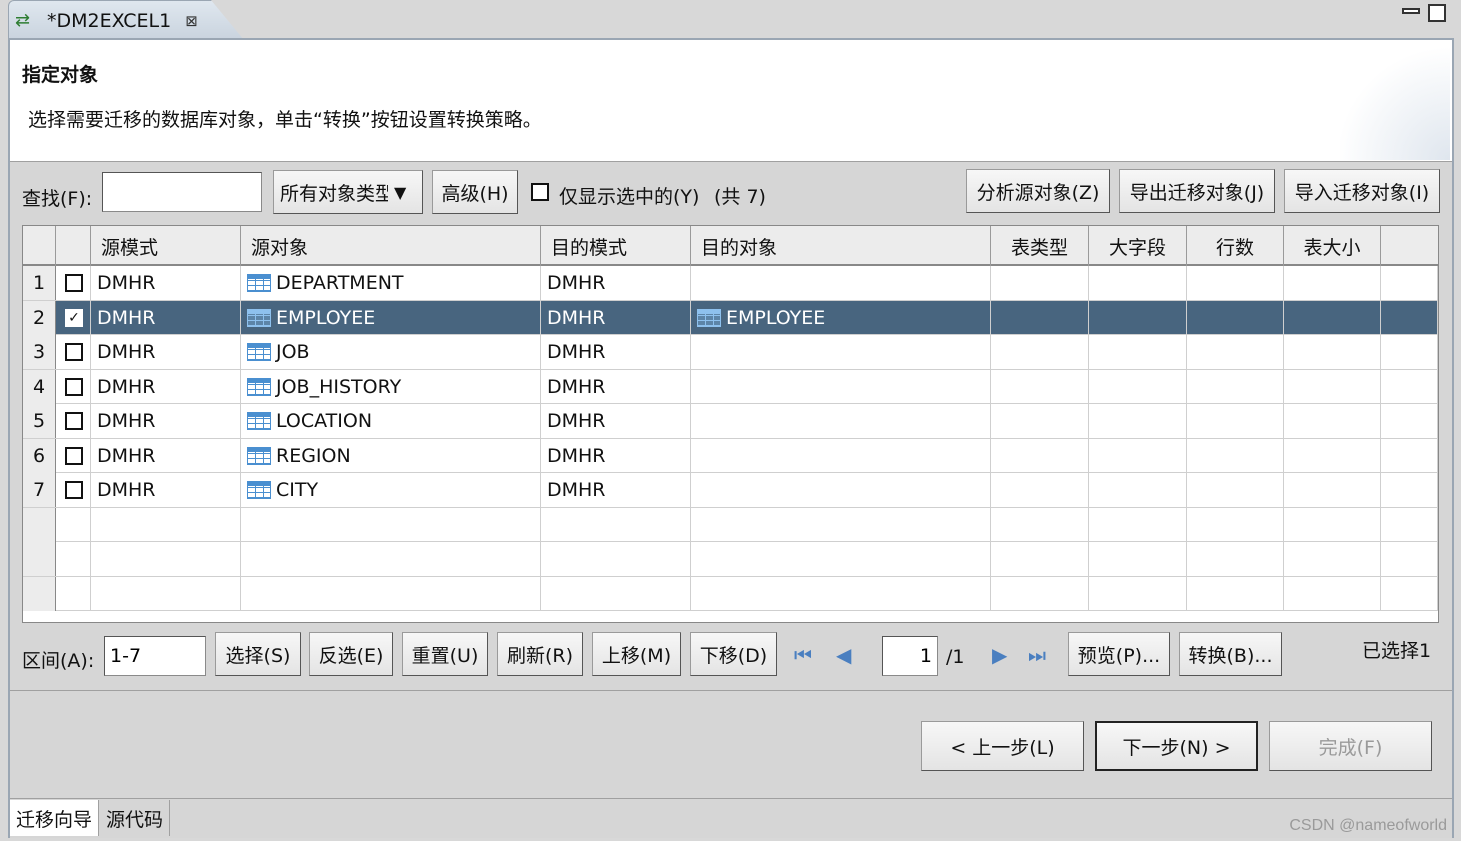  I want to click on page-total: /1, so click(955, 657).